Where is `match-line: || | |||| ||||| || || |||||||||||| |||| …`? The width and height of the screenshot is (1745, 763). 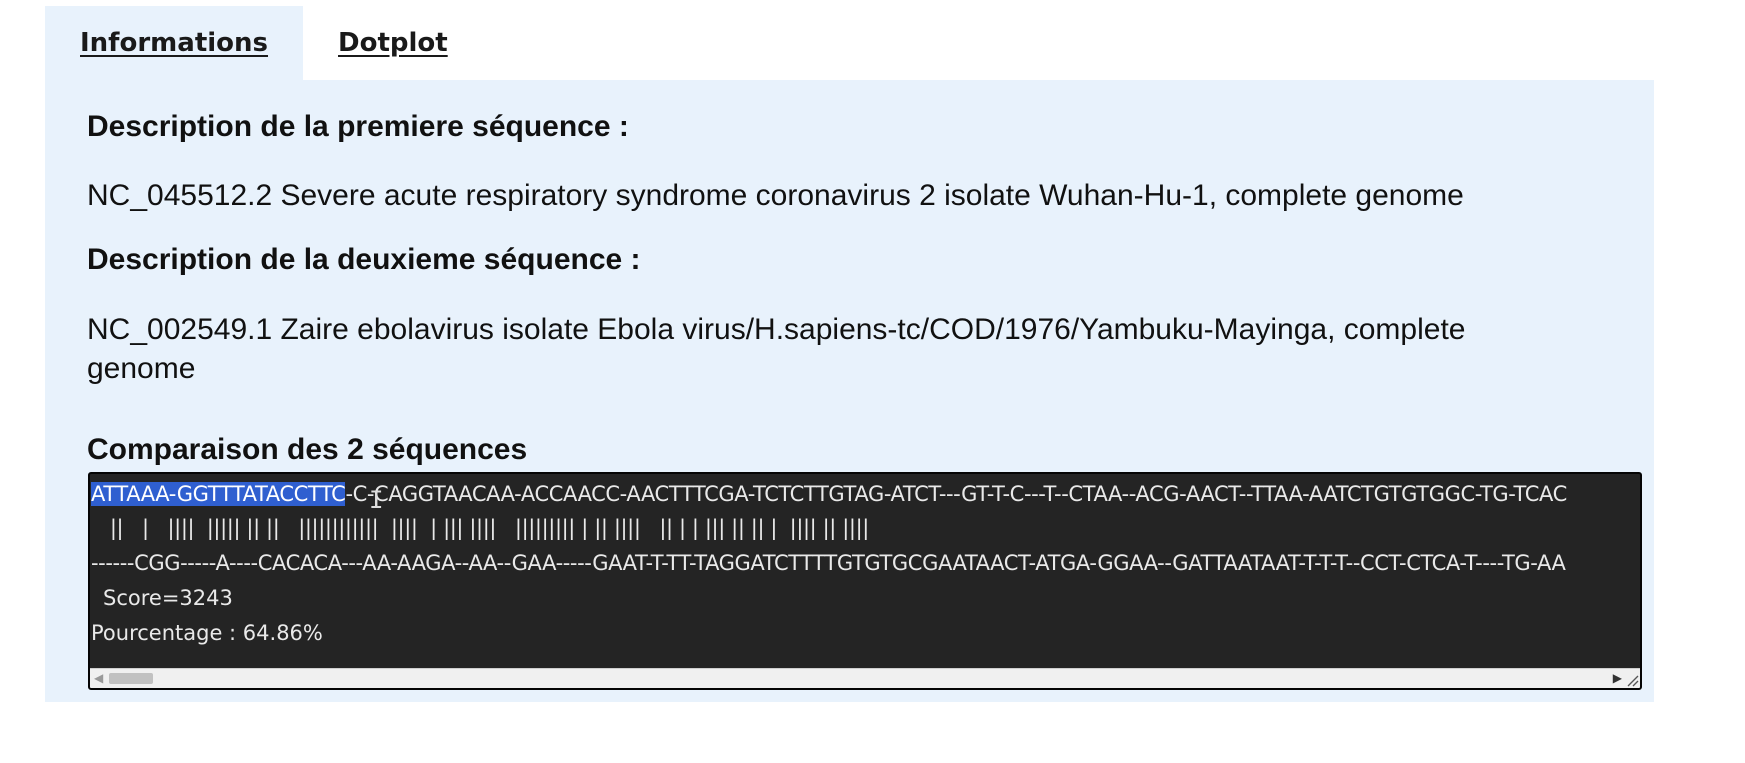 match-line: || | |||| ||||| || || |||||||||||| |||| … is located at coordinates (480, 528).